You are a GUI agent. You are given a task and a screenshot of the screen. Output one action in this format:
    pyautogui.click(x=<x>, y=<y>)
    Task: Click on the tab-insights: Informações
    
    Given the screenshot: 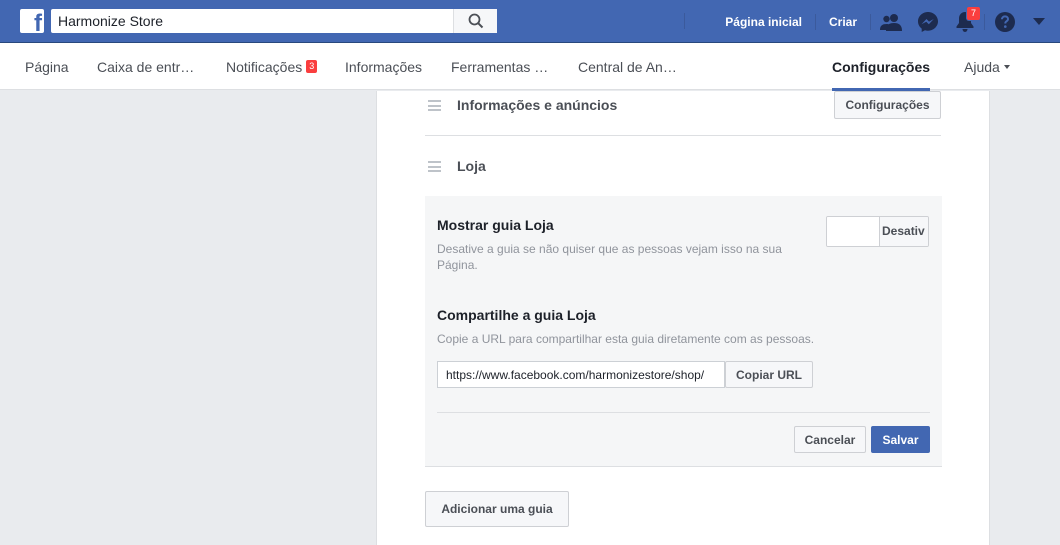 What is the action you would take?
    pyautogui.click(x=383, y=66)
    